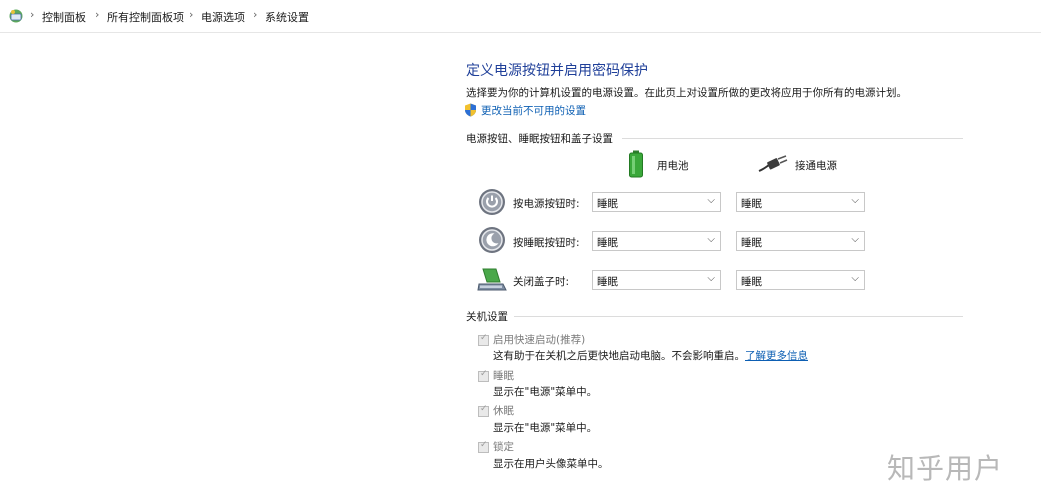 Image resolution: width=1041 pixels, height=500 pixels. What do you see at coordinates (557, 71) in the screenshot?
I see `page-title: 定义电源按钮并启用密码保护` at bounding box center [557, 71].